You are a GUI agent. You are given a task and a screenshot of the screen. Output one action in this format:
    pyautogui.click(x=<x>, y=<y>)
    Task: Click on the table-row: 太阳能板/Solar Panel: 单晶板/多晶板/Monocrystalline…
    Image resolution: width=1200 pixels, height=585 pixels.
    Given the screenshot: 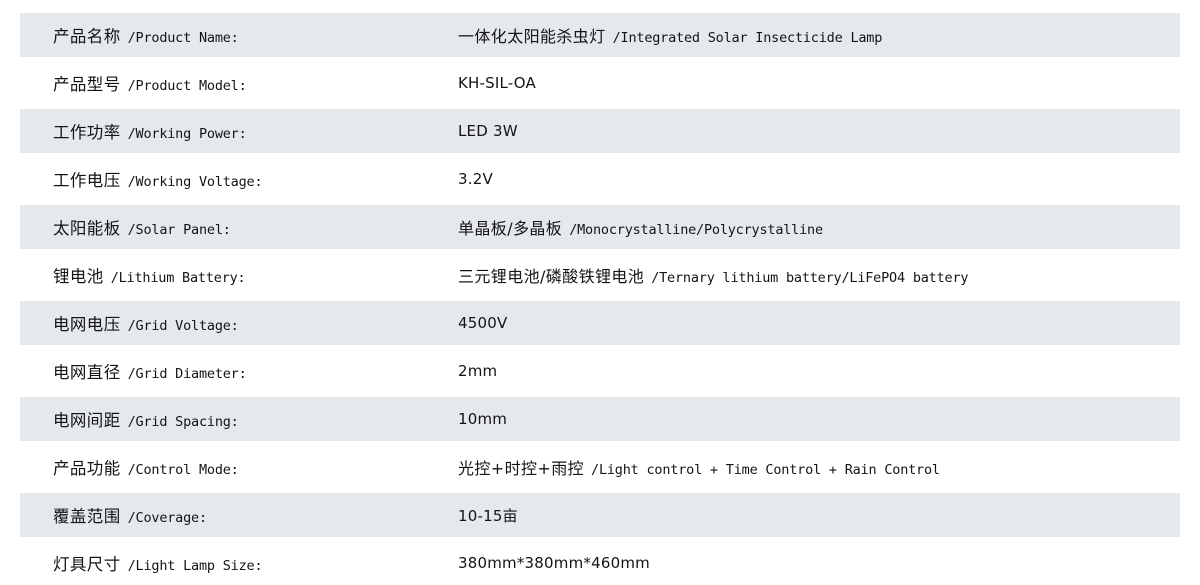 What is the action you would take?
    pyautogui.click(x=600, y=227)
    